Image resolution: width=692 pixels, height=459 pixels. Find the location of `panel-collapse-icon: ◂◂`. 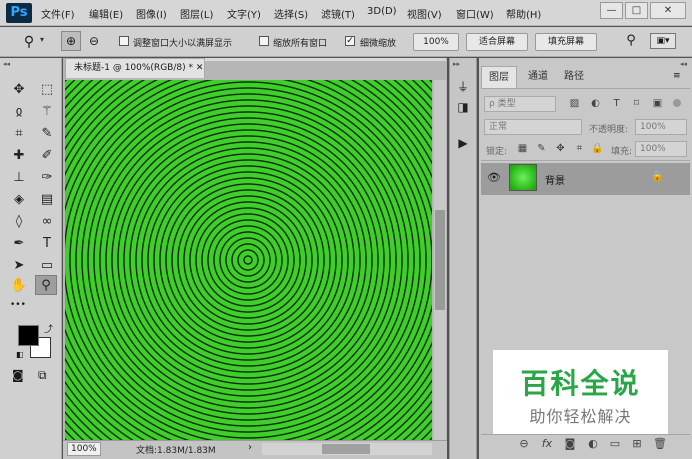

panel-collapse-icon: ◂◂ is located at coordinates (6, 64).